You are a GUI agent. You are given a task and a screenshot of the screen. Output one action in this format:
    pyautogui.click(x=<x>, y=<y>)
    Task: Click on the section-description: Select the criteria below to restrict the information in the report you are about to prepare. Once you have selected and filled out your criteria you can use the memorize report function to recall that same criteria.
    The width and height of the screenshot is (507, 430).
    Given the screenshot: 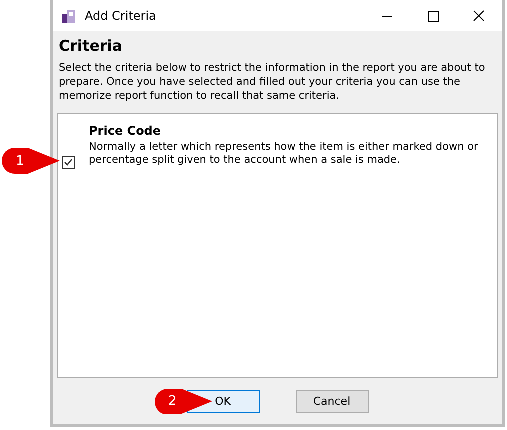 What is the action you would take?
    pyautogui.click(x=272, y=82)
    